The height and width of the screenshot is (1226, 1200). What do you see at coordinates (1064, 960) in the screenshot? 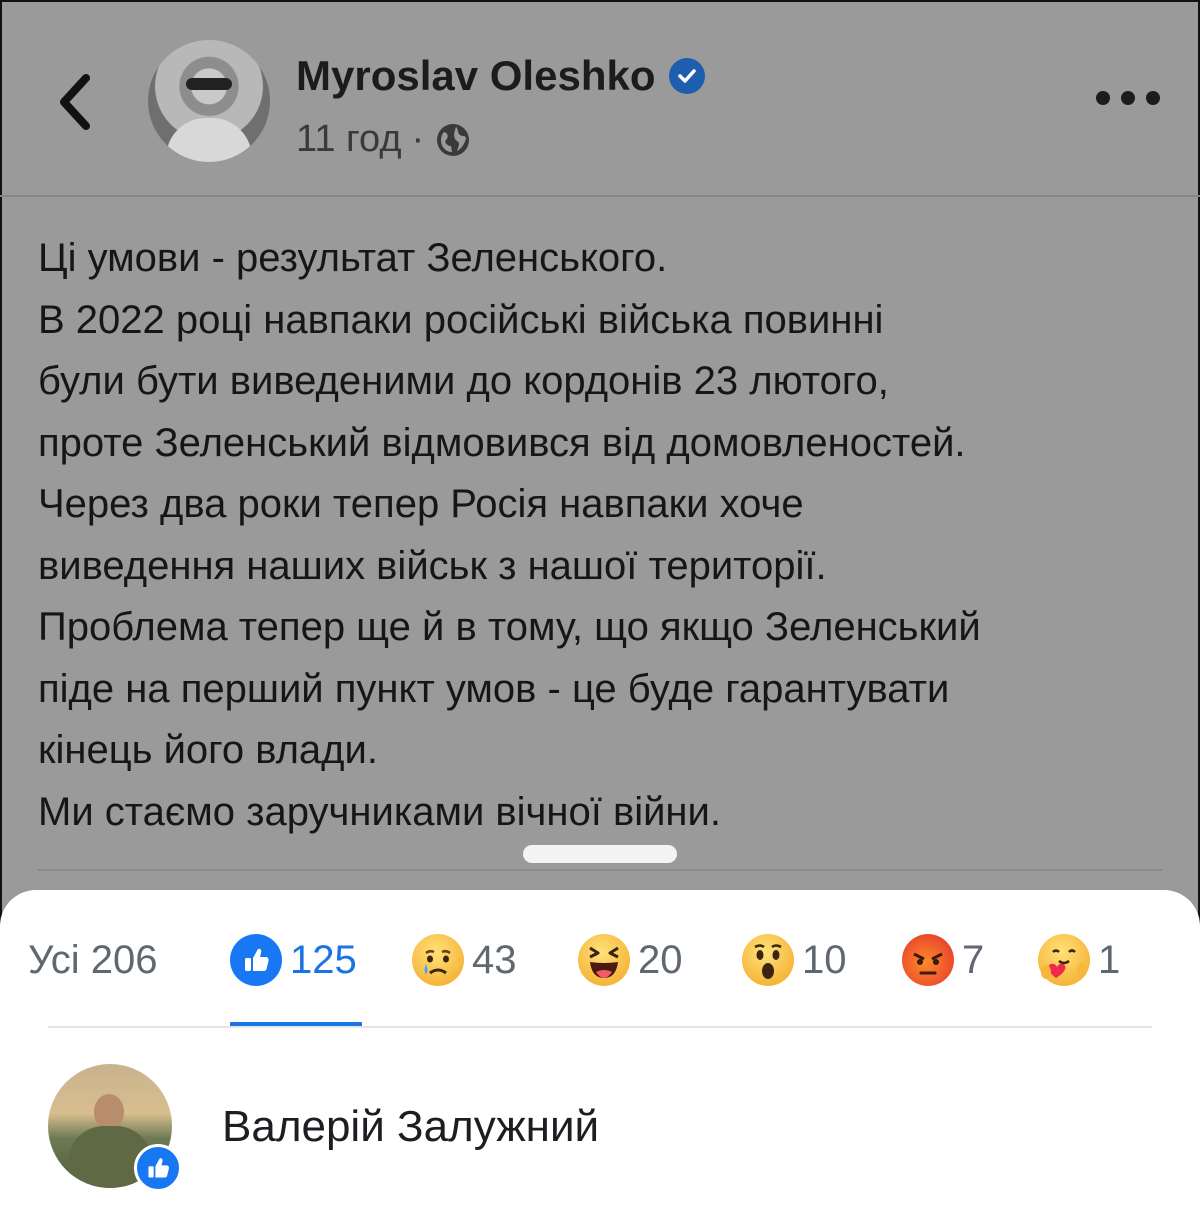
I see `care-reaction-icon` at bounding box center [1064, 960].